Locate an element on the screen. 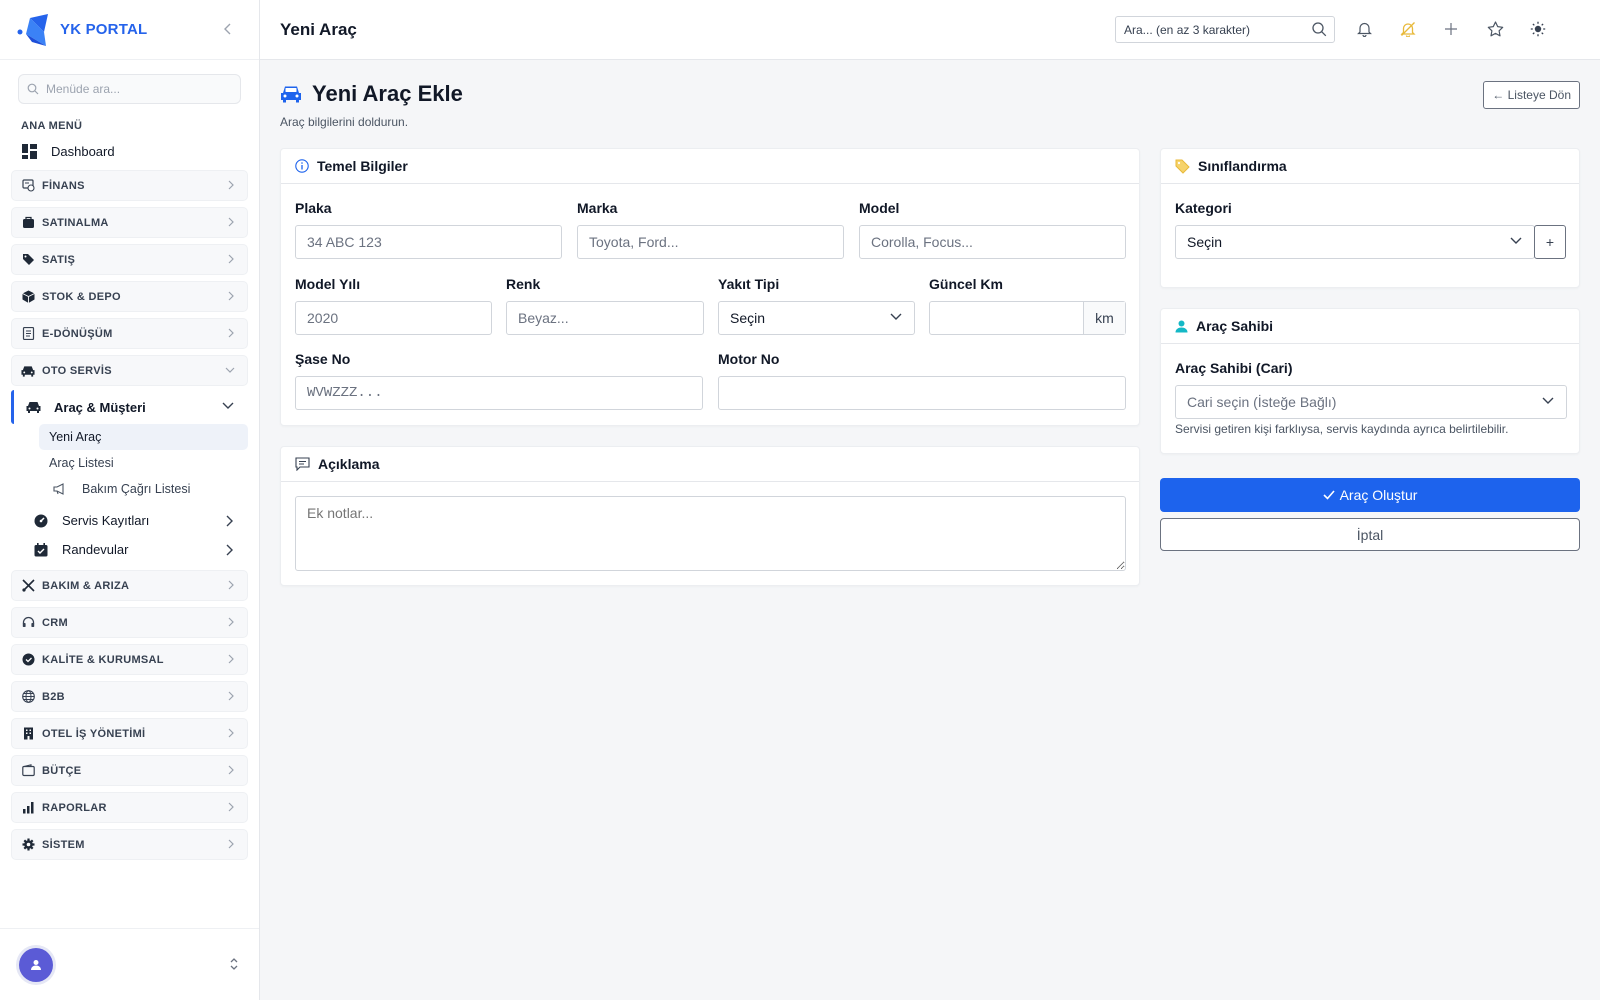  badge-icon is located at coordinates (28, 660).